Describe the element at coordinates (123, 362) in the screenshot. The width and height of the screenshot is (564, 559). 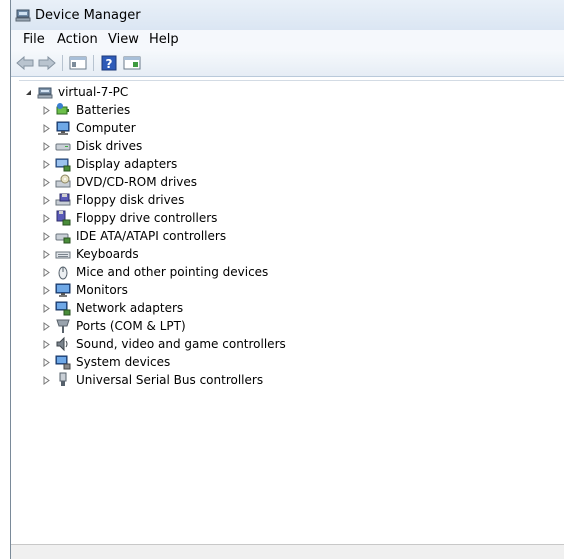
I see `tree-item-label: System devices` at that location.